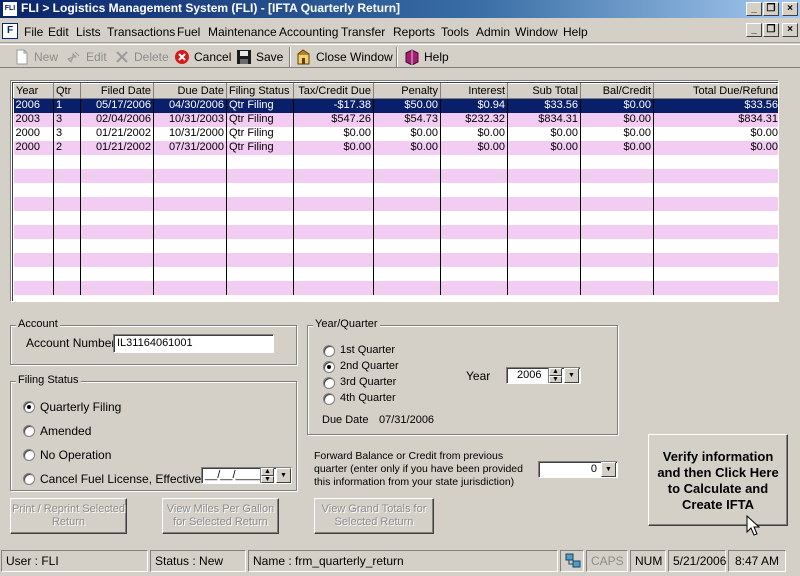  I want to click on menu-tools: Tools, so click(455, 32).